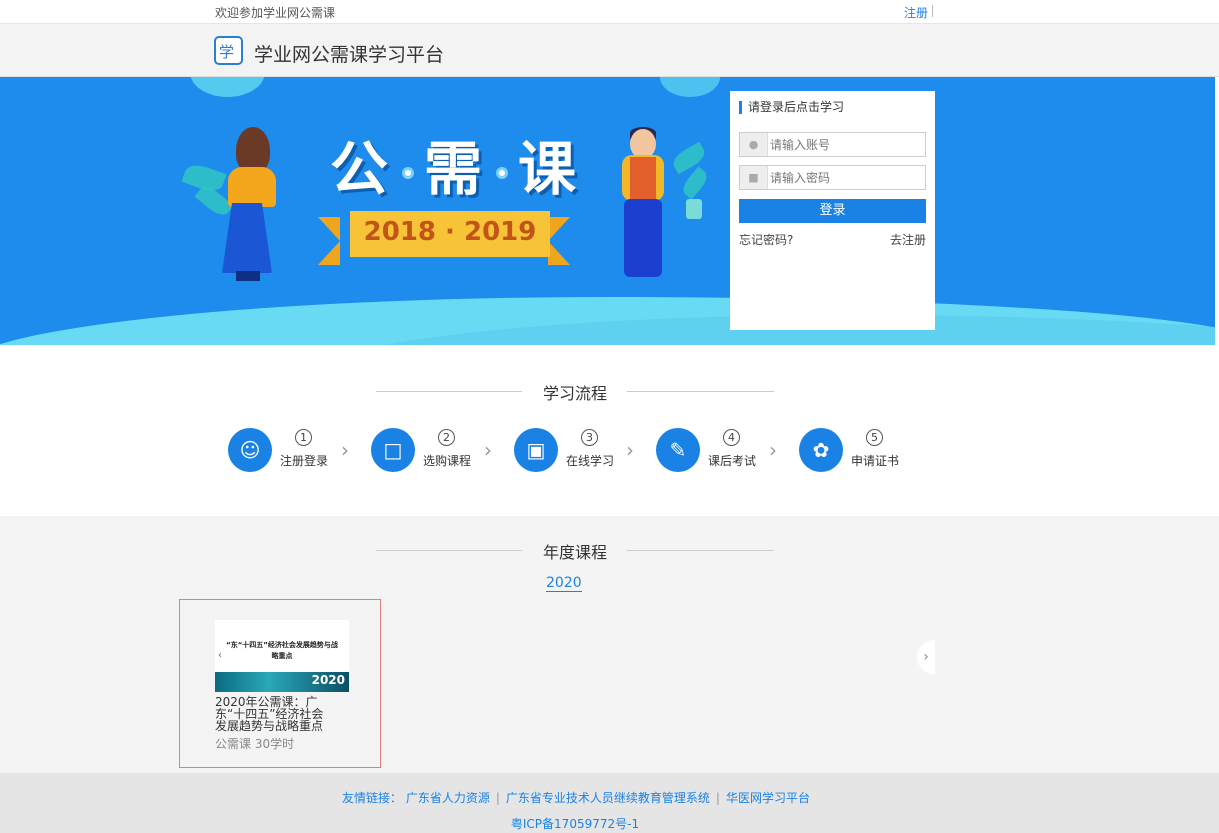  I want to click on footer-link: 广东省专业技术人员继续教育管理系统, so click(608, 798).